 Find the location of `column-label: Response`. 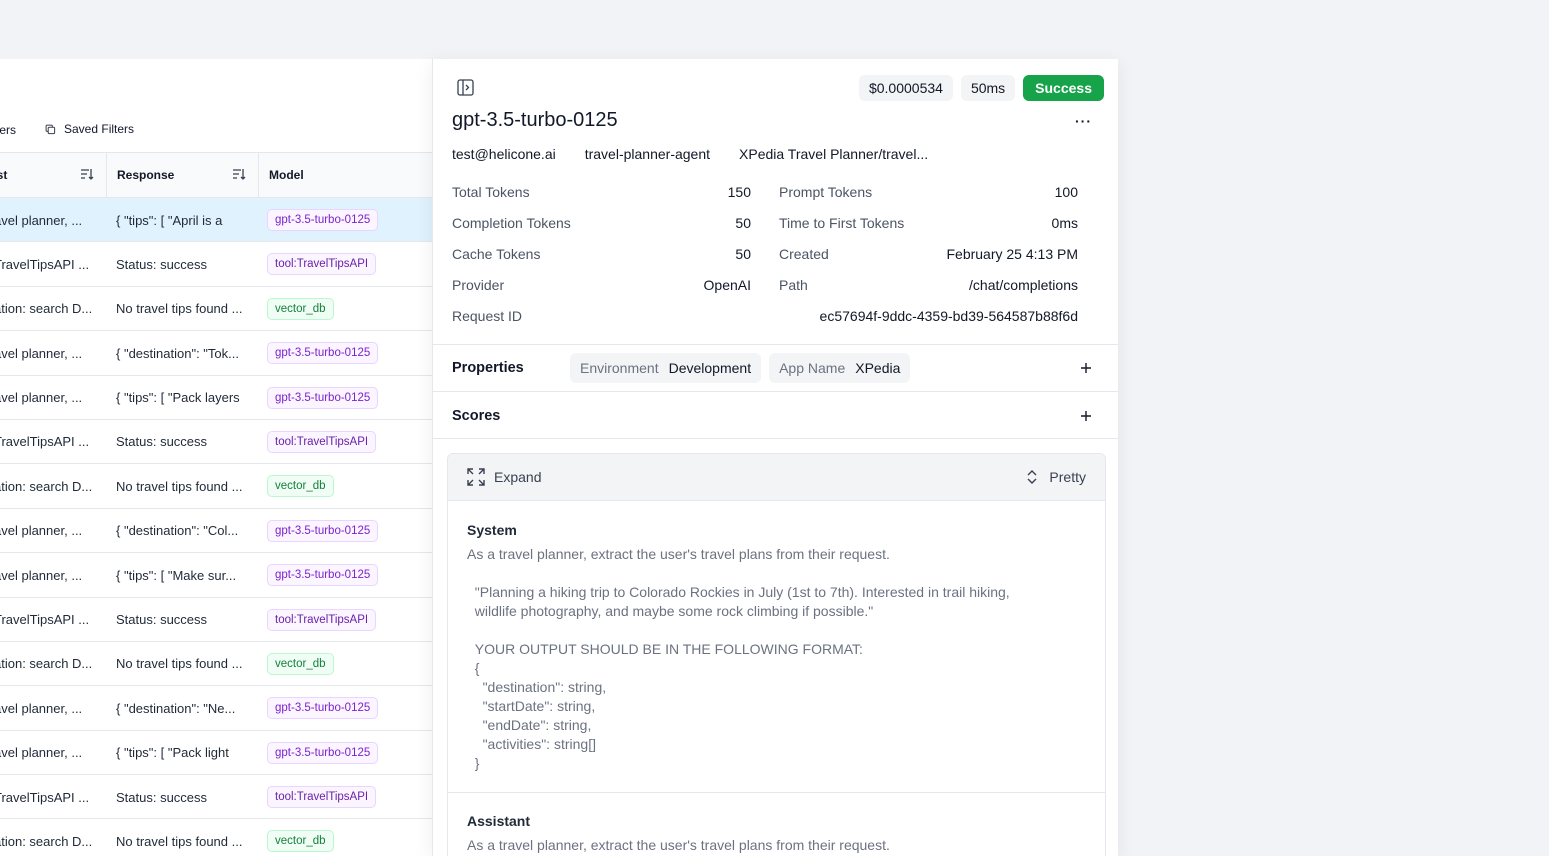

column-label: Response is located at coordinates (146, 175).